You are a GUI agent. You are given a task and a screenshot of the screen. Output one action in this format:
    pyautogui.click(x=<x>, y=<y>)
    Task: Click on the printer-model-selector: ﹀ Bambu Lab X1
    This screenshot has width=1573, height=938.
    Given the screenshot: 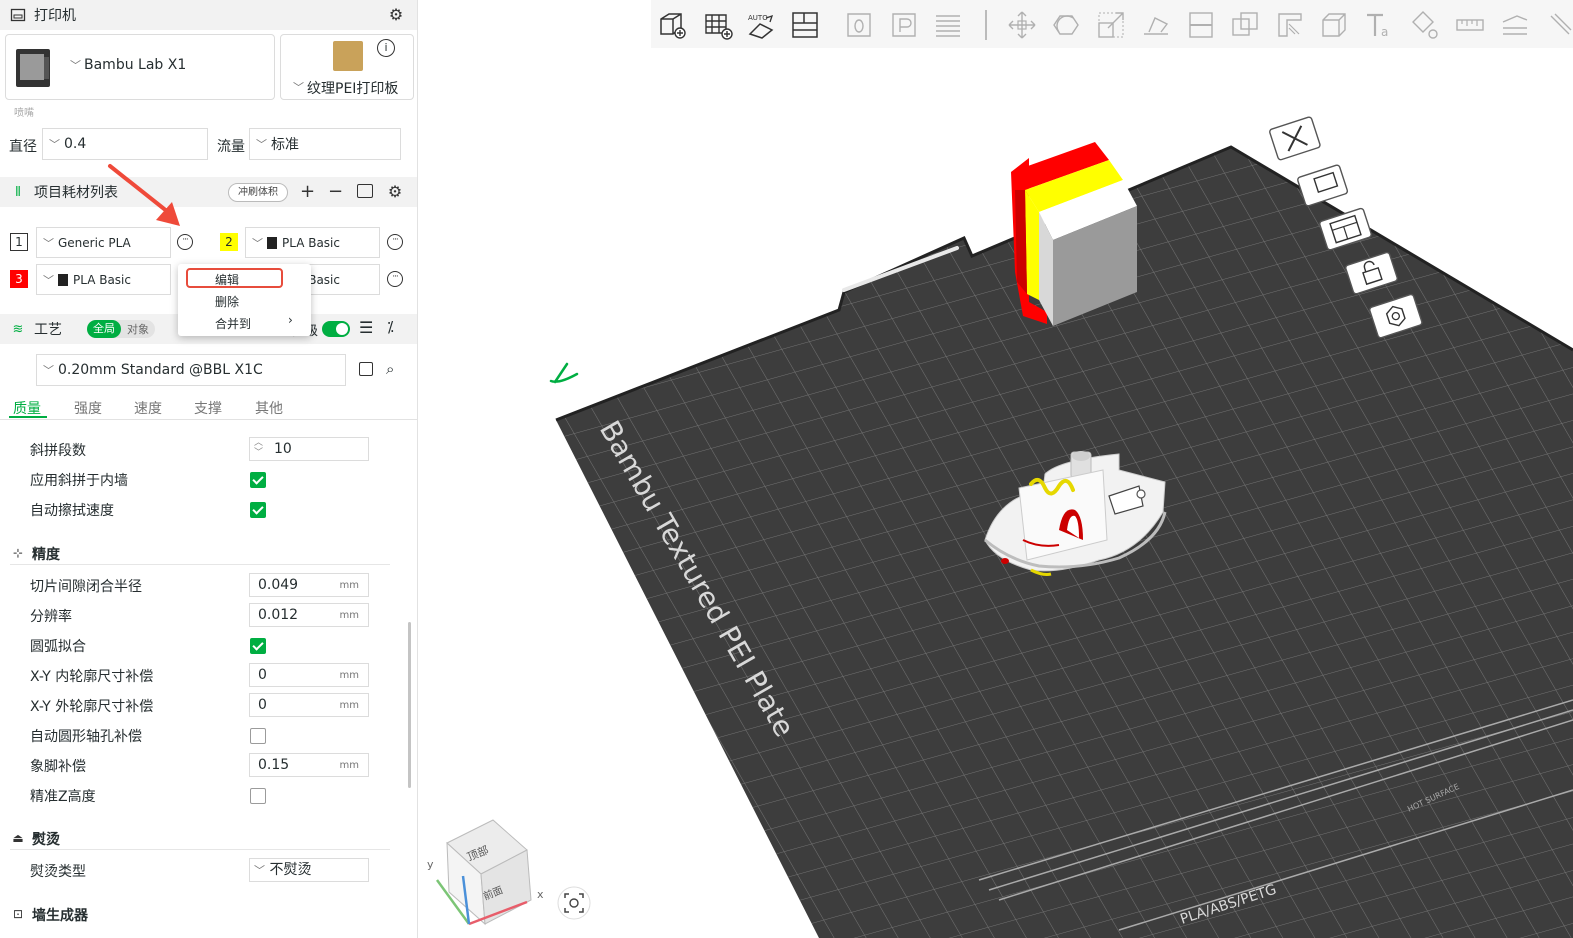 What is the action you would take?
    pyautogui.click(x=140, y=67)
    